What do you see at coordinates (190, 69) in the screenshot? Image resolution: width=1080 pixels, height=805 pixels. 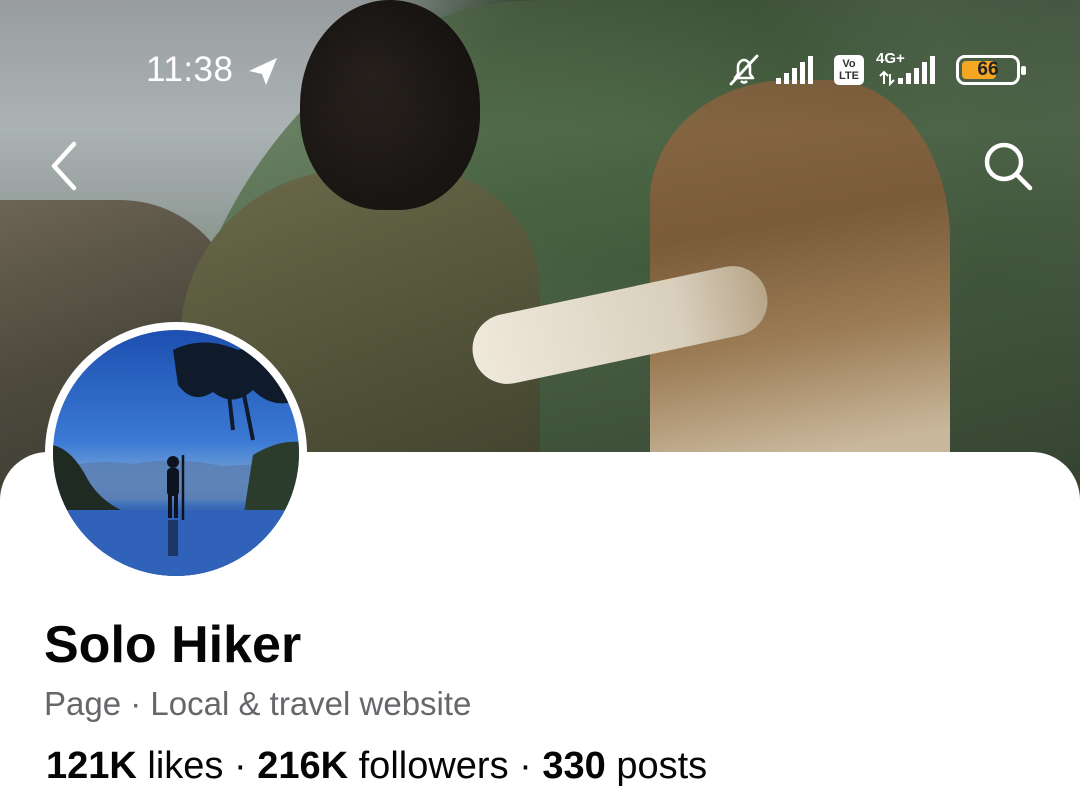 I see `status-time: 11:38` at bounding box center [190, 69].